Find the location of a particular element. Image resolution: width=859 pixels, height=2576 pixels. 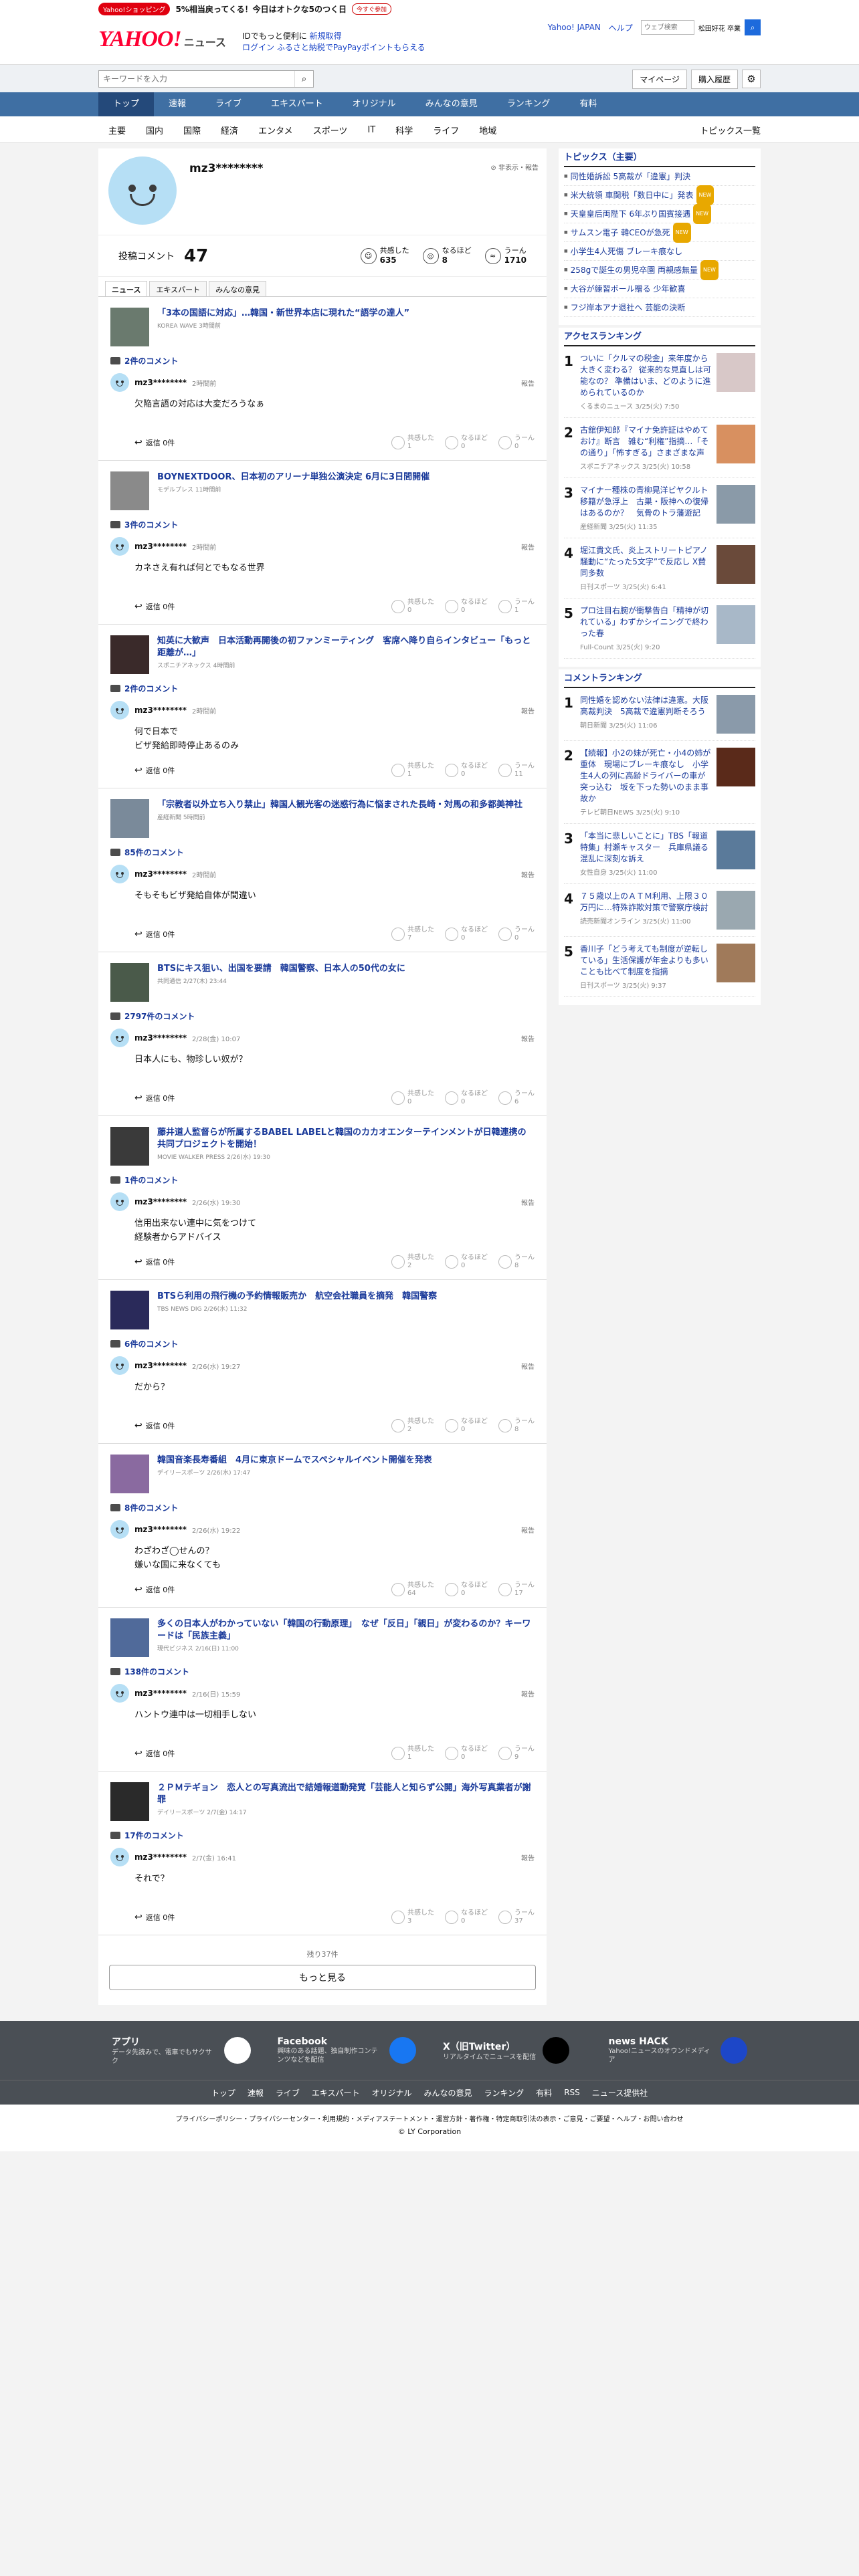

comment-count-link: 2797件のコメント is located at coordinates (322, 1016).